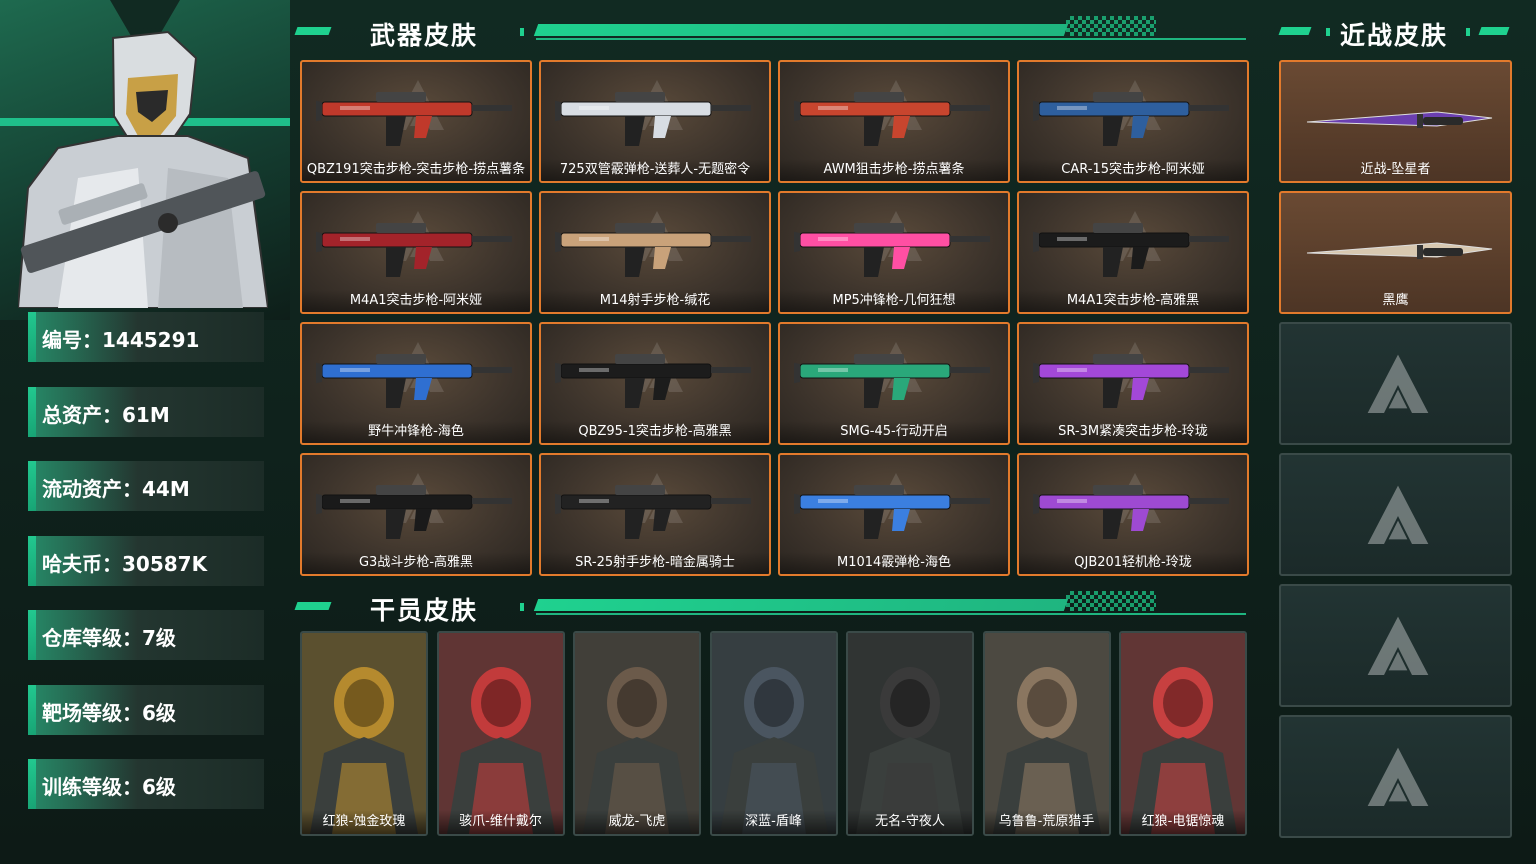  I want to click on operator-skin-card: 红狼-电锯惊魂, so click(1183, 733).